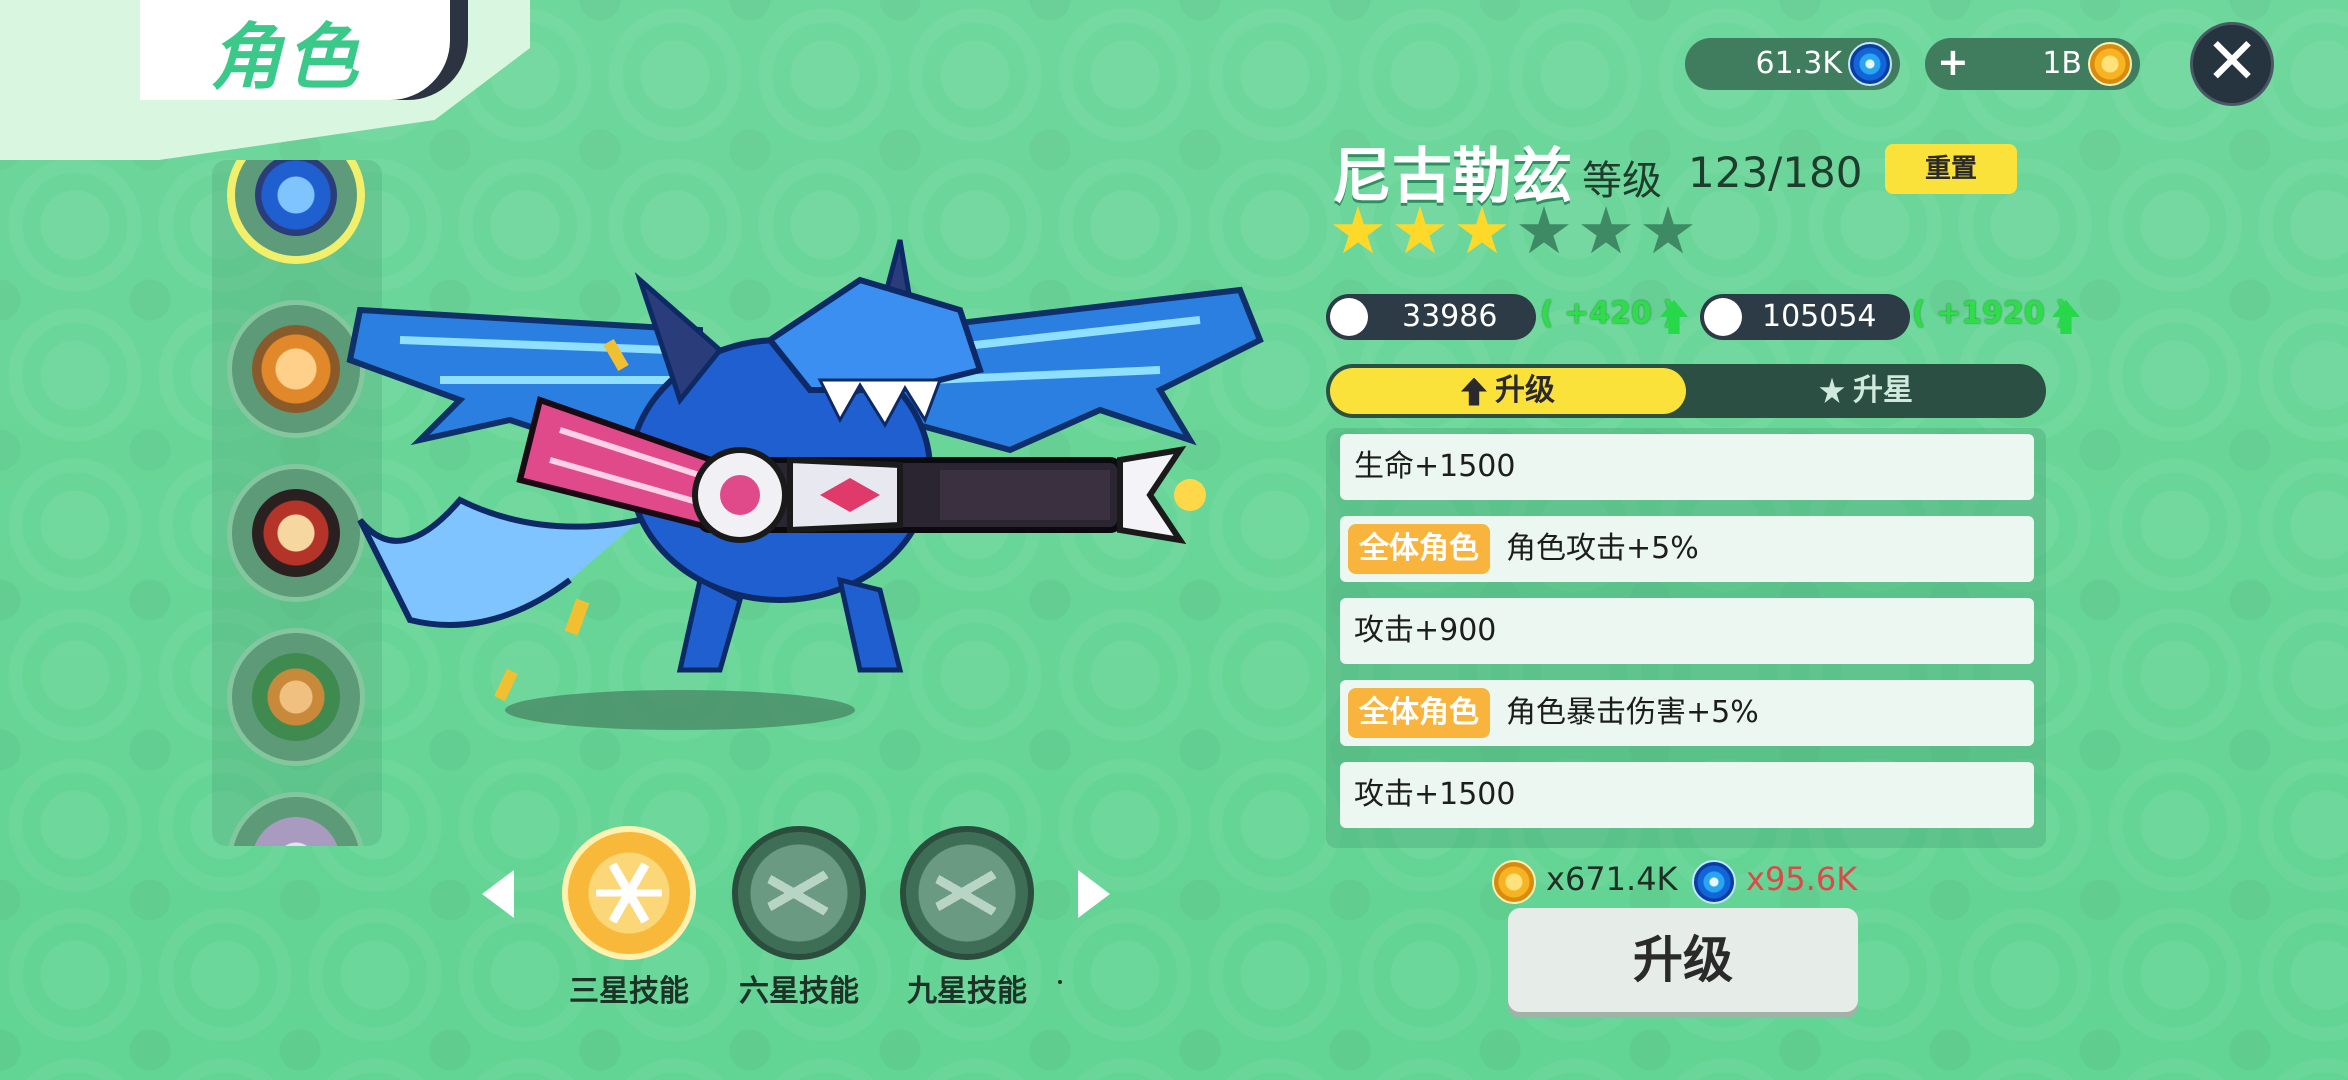 The width and height of the screenshot is (2348, 1080). I want to click on upgrade-button: 升级, so click(1683, 960).